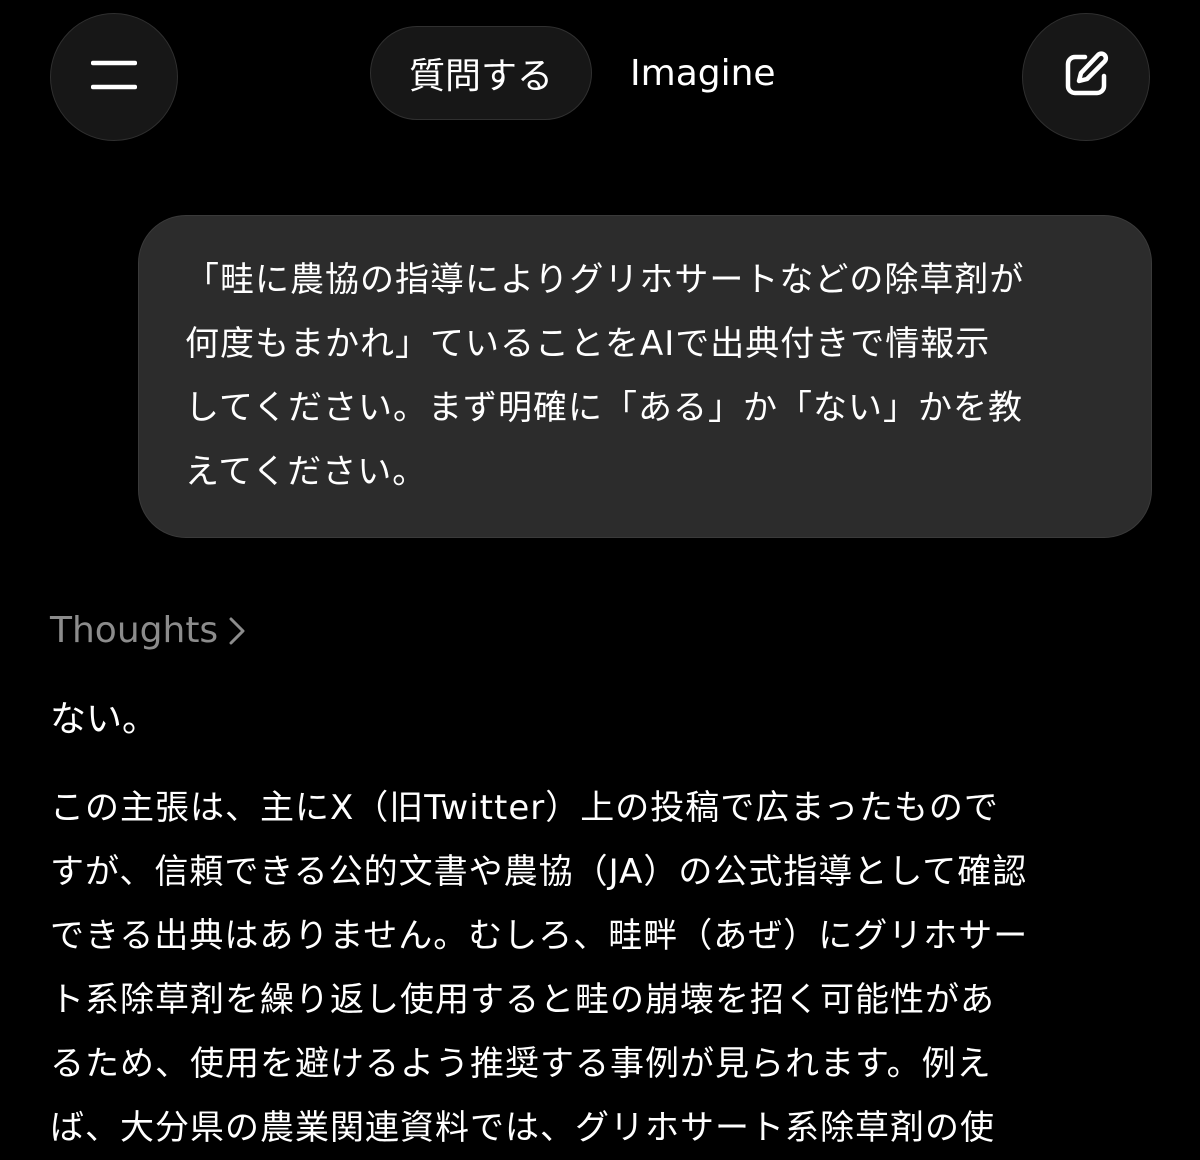 The height and width of the screenshot is (1160, 1200). What do you see at coordinates (237, 631) in the screenshot?
I see `chevron-right-icon` at bounding box center [237, 631].